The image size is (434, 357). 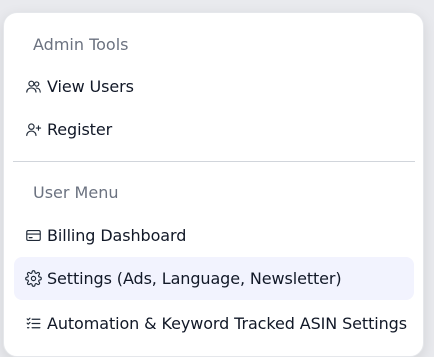 I want to click on menu-item-label: Settings (Ads, Language, Newsletter), so click(x=194, y=278).